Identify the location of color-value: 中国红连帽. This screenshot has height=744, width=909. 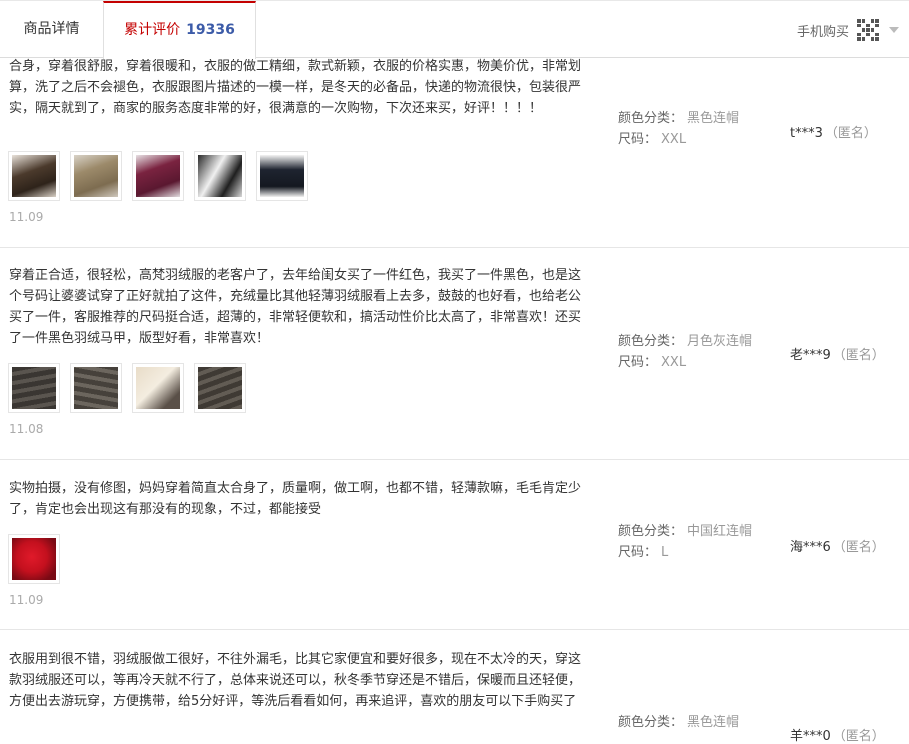
(720, 531).